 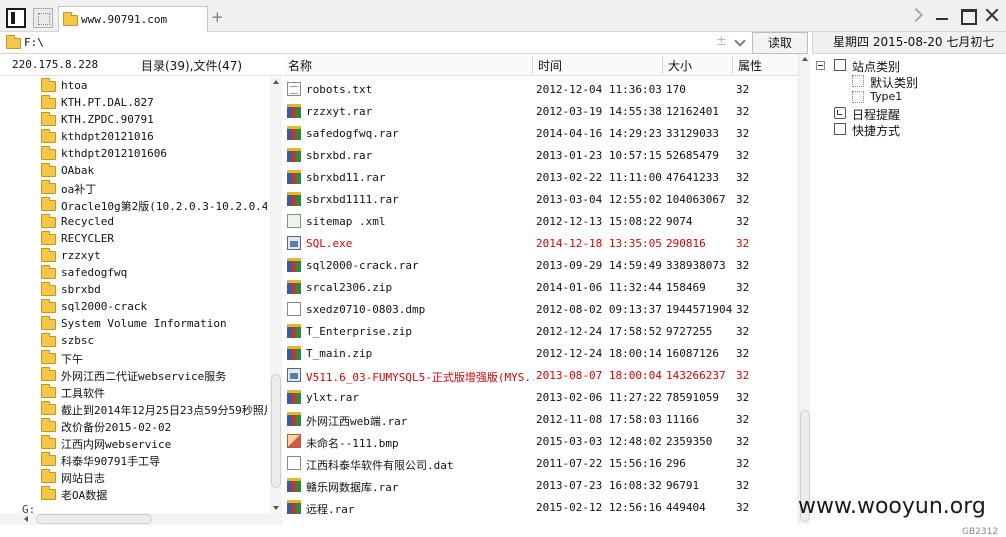 I want to click on folder-item: 老OA数据, so click(x=154, y=494).